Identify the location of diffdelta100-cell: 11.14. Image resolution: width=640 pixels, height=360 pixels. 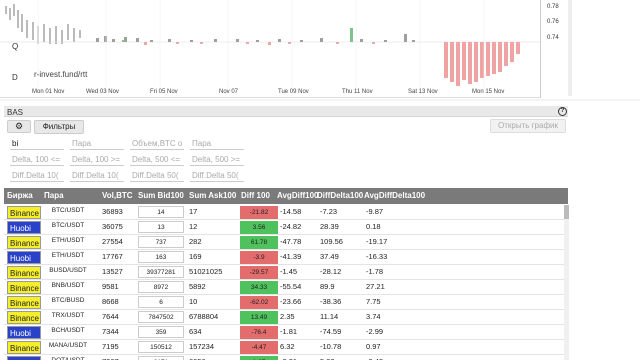
(329, 316).